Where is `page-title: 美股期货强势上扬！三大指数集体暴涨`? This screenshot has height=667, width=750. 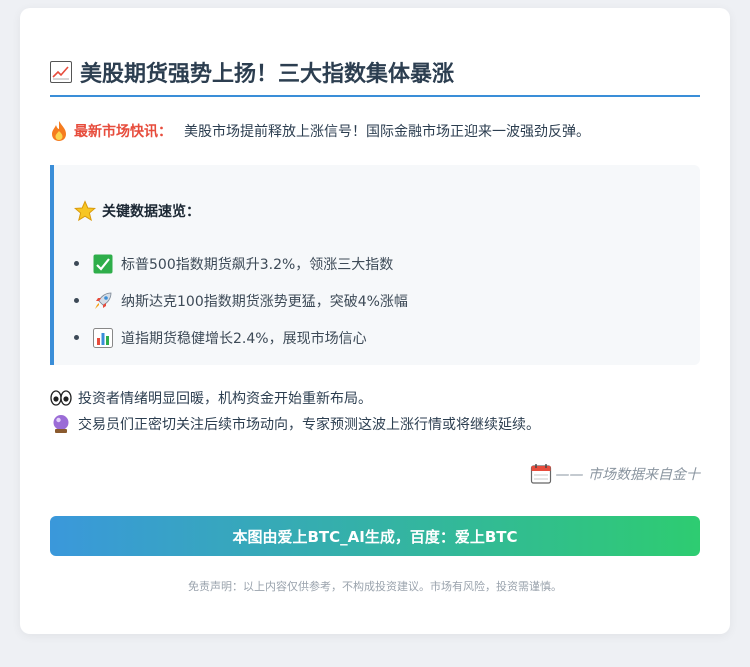
page-title: 美股期货强势上扬！三大指数集体暴涨 is located at coordinates (267, 74).